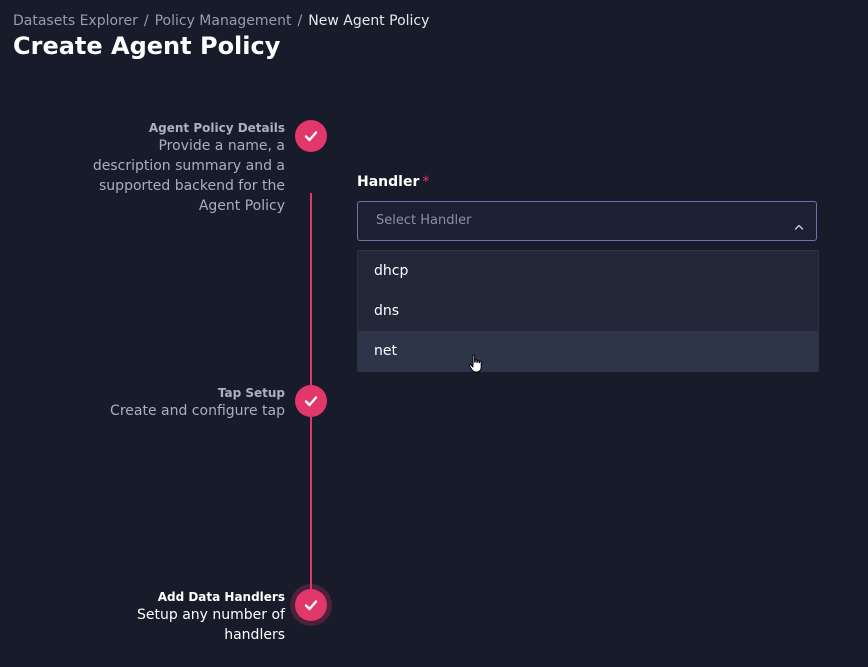 Image resolution: width=868 pixels, height=667 pixels. What do you see at coordinates (369, 21) in the screenshot?
I see `breadcrumb-item-current: New Agent Policy` at bounding box center [369, 21].